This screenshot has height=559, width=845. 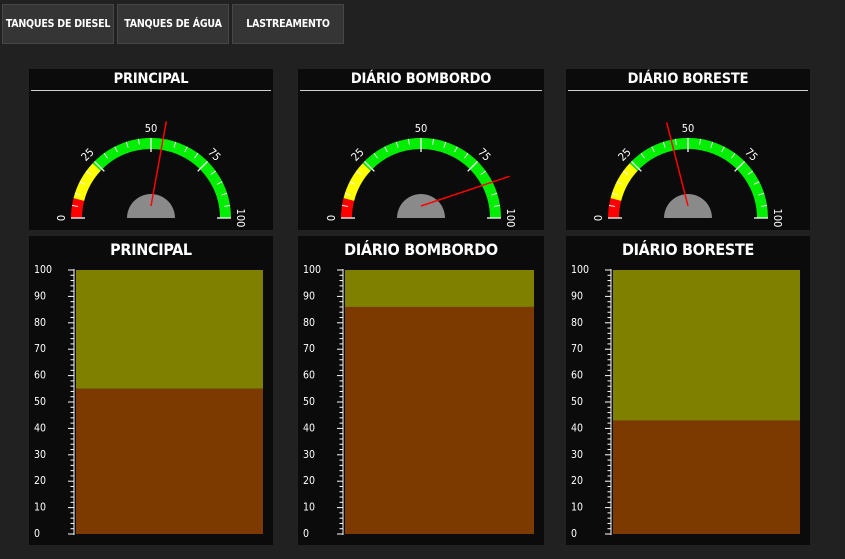 I want to click on gauge-title: DIÁRIO BORESTE, so click(x=688, y=79).